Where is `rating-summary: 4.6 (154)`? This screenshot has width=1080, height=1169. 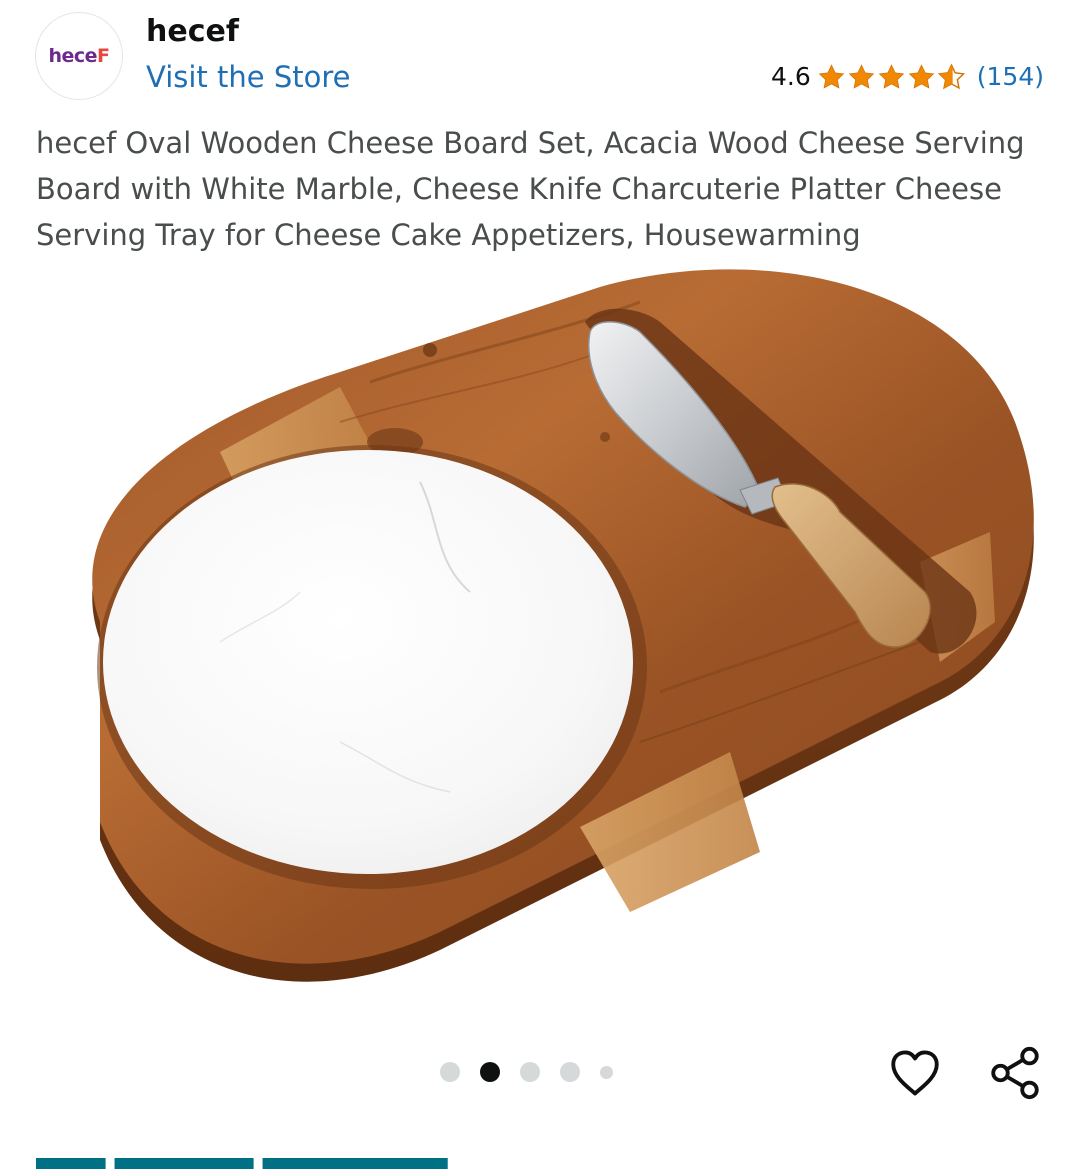 rating-summary: 4.6 (154) is located at coordinates (907, 76).